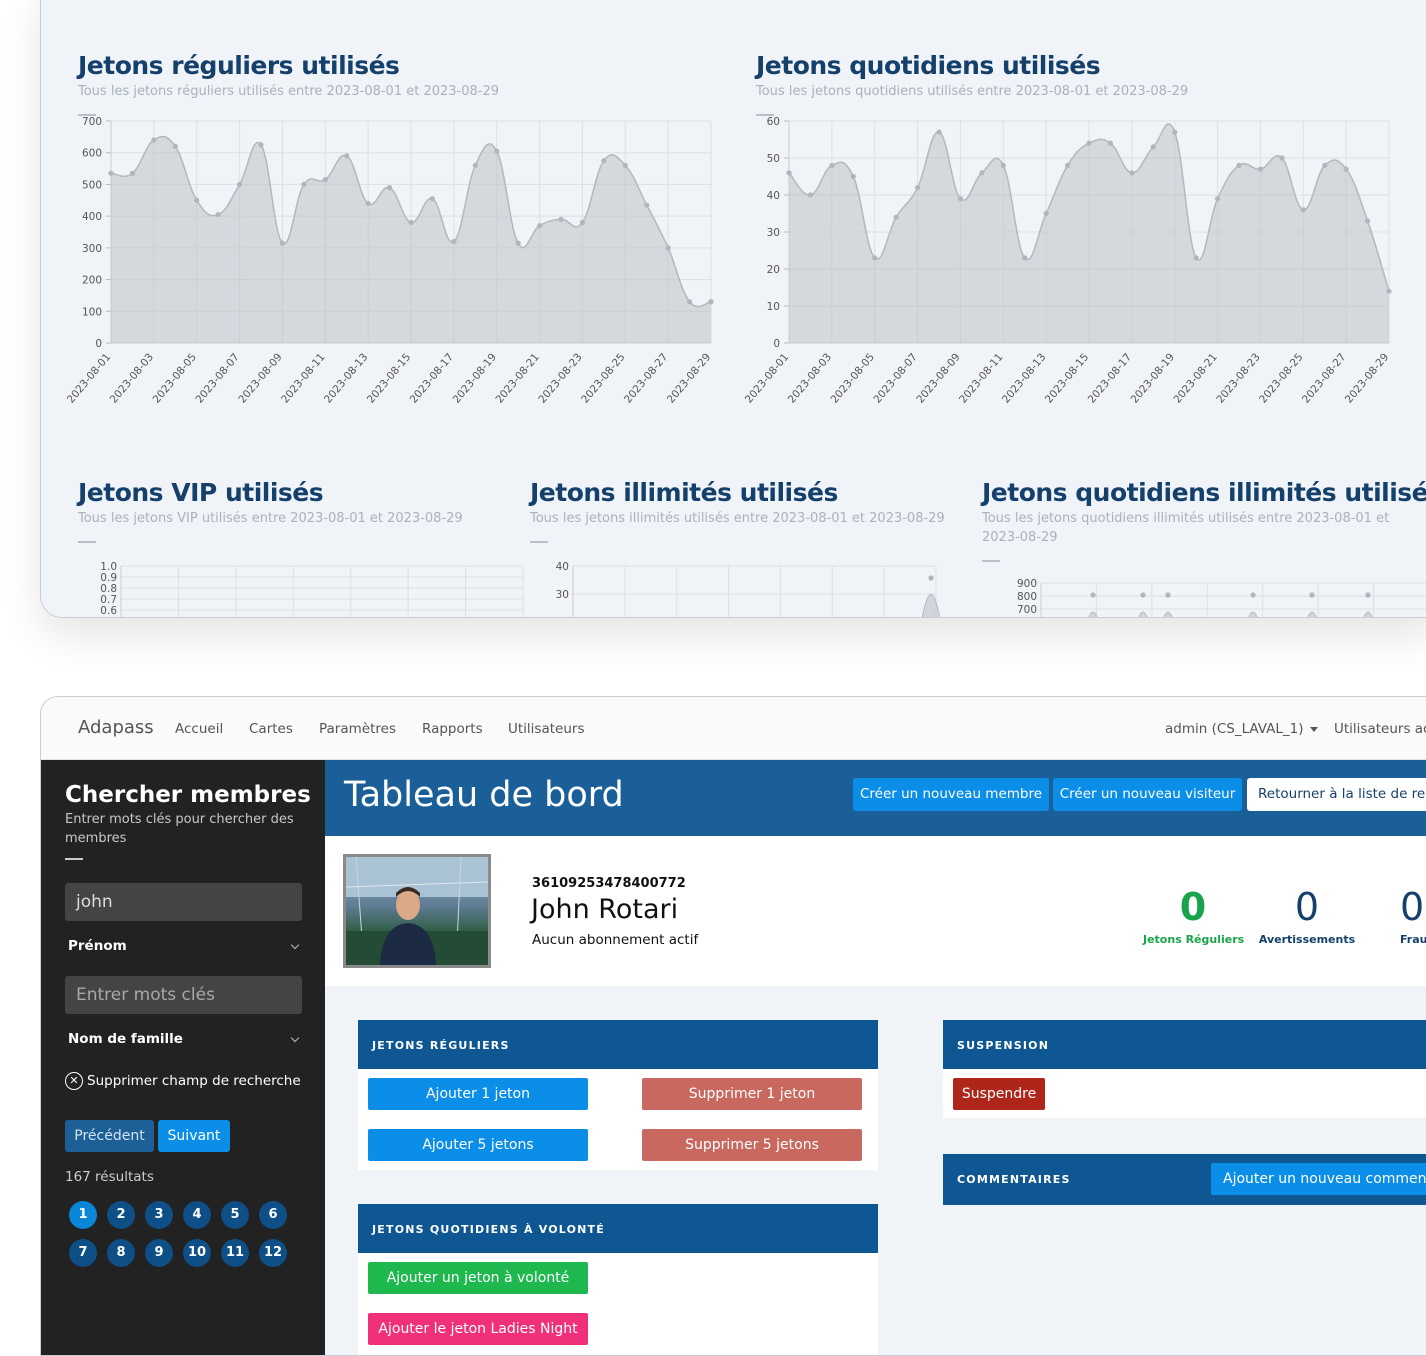 Image resolution: width=1426 pixels, height=1356 pixels. What do you see at coordinates (1318, 1179) in the screenshot?
I see `add-comment-button: Ajouter un nouveau commentai` at bounding box center [1318, 1179].